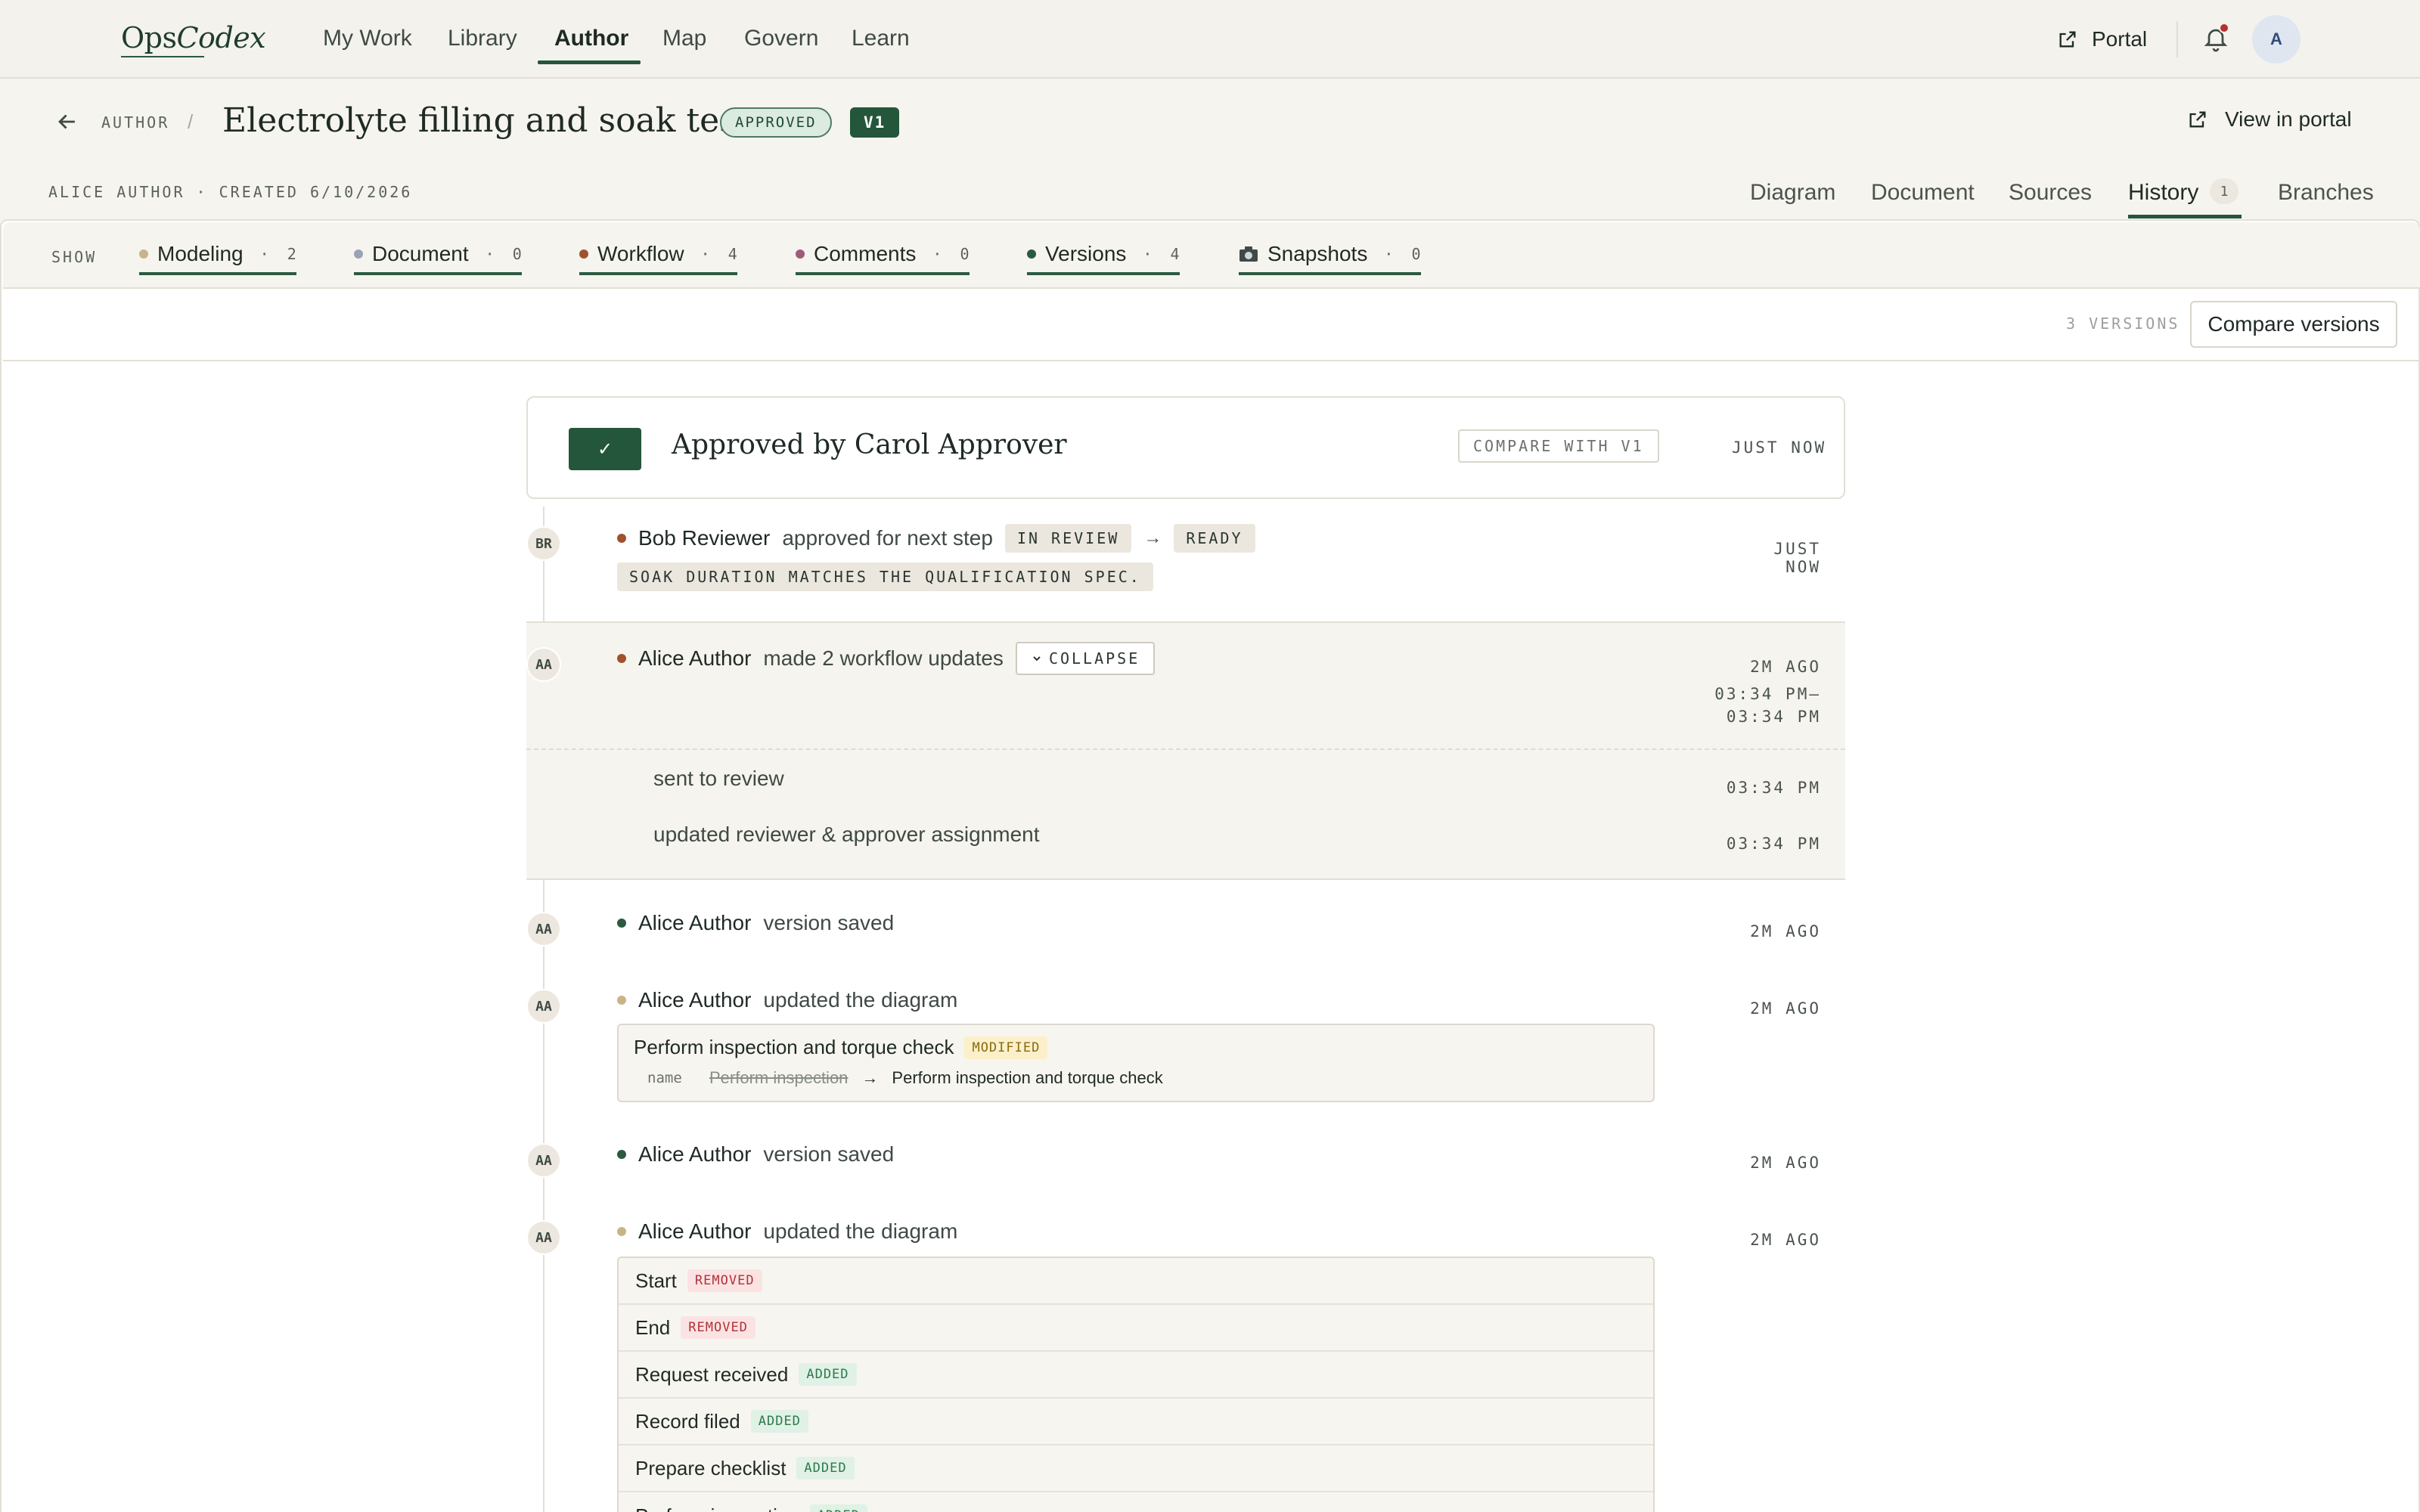  What do you see at coordinates (1085, 658) in the screenshot?
I see `collapse-button: COLLAPSE` at bounding box center [1085, 658].